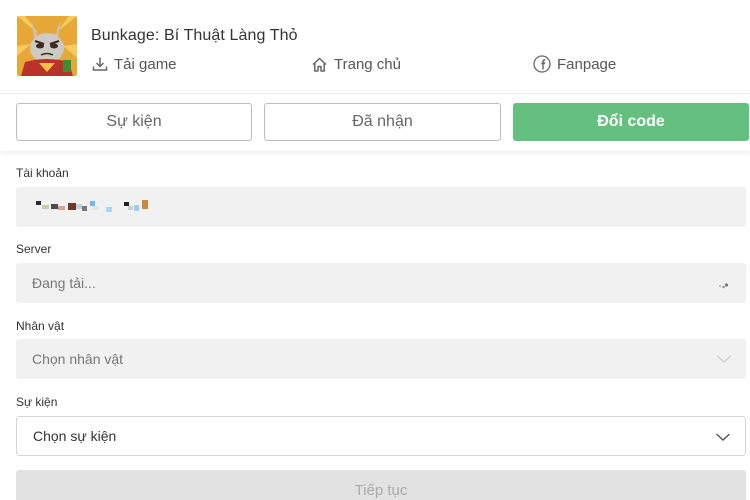  I want to click on download-game-link: Tải game, so click(134, 64).